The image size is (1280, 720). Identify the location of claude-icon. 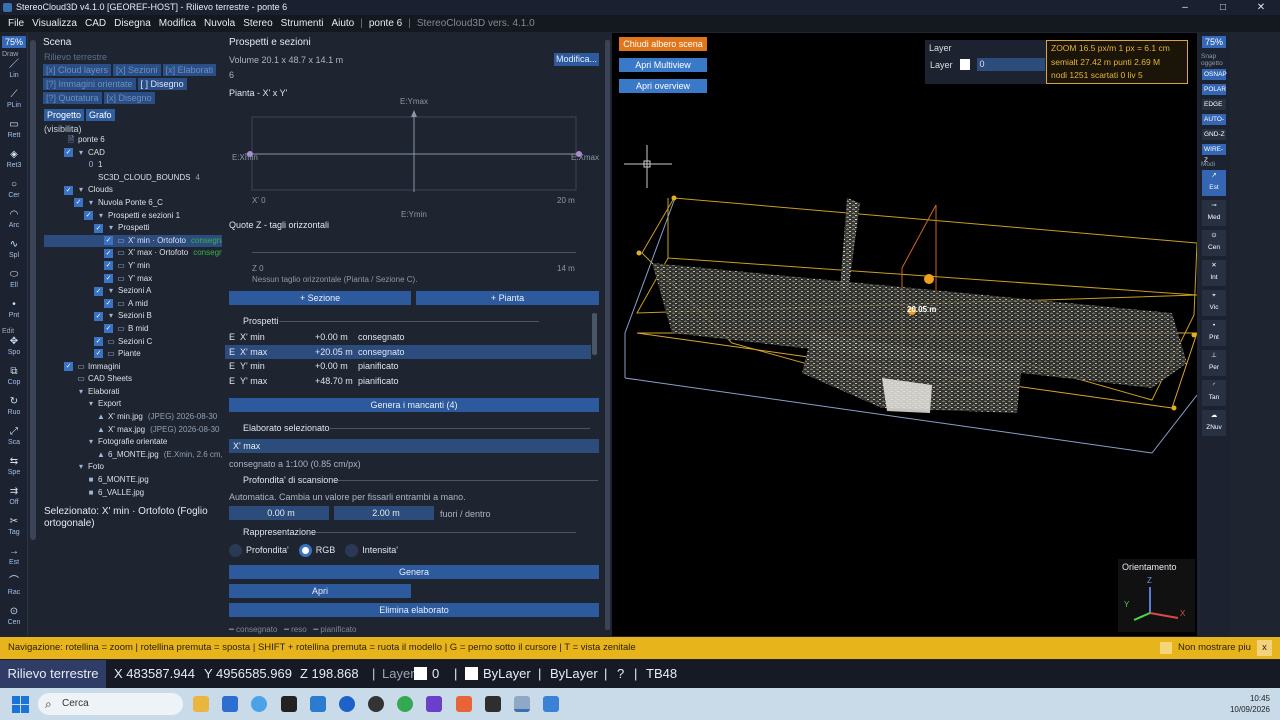
(464, 704).